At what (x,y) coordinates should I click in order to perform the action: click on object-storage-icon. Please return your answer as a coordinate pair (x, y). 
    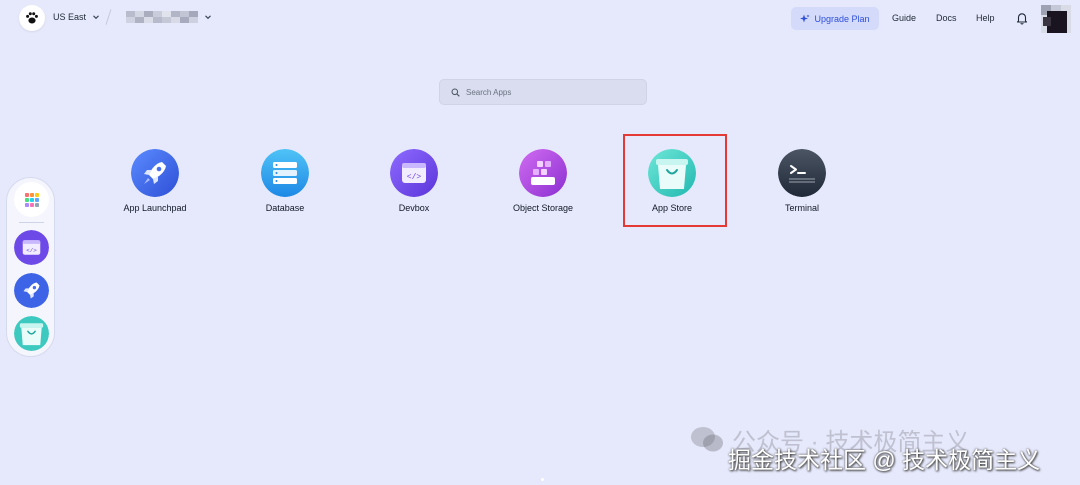
    Looking at the image, I should click on (543, 173).